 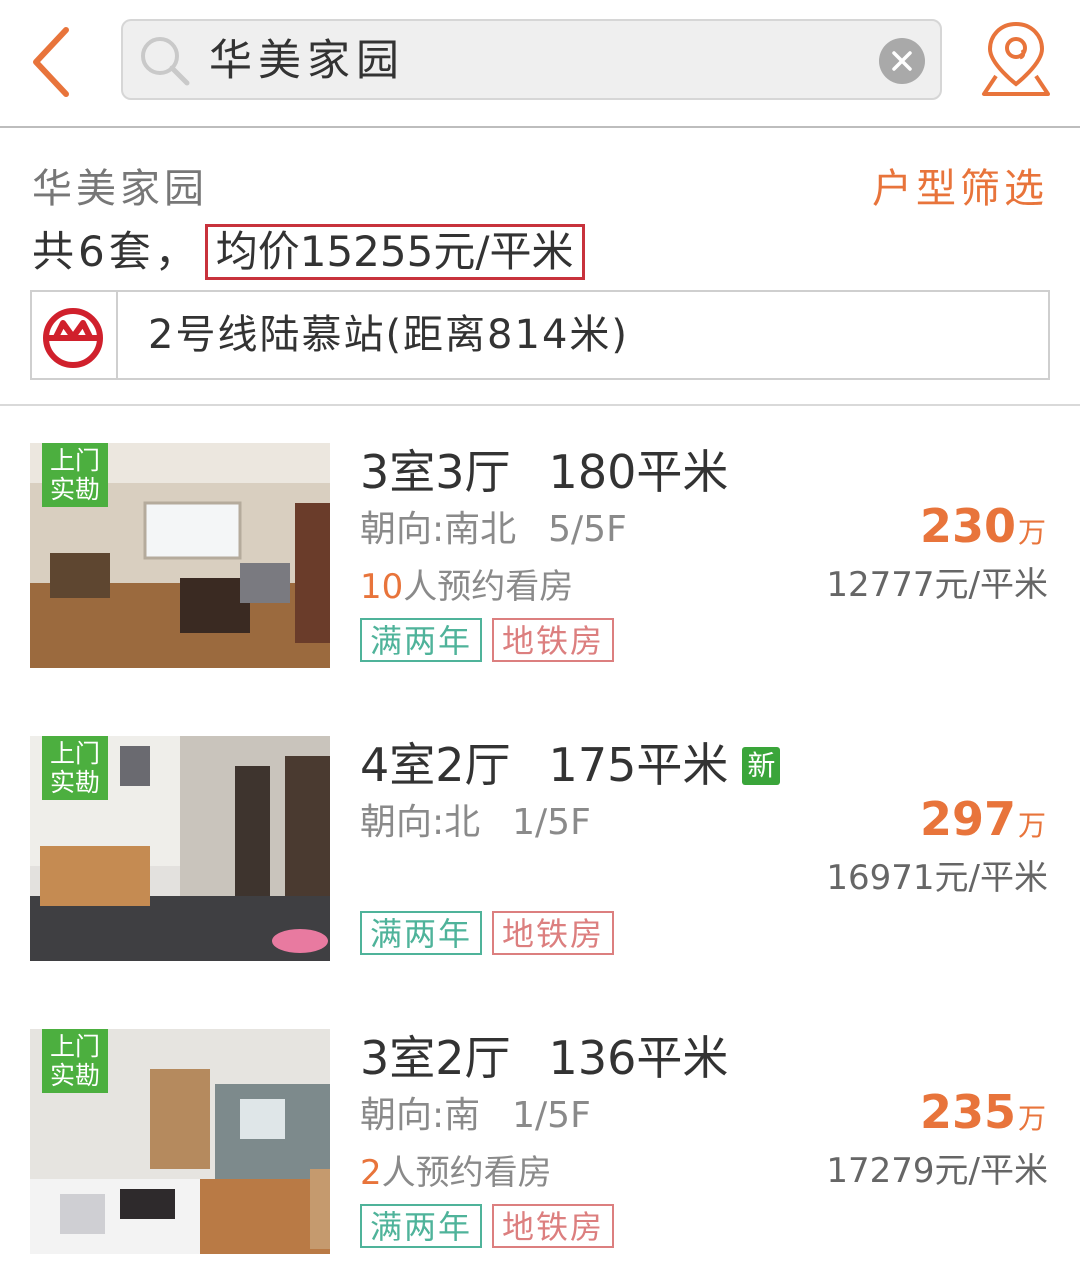 What do you see at coordinates (587, 529) in the screenshot?
I see `floor: 5/5F` at bounding box center [587, 529].